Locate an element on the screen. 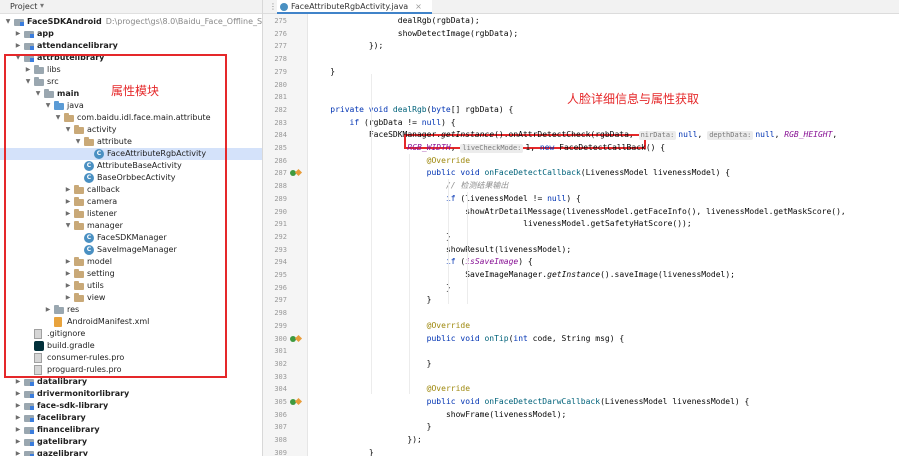  tree-item-text: drivermonitorlibrary is located at coordinates (83, 393).